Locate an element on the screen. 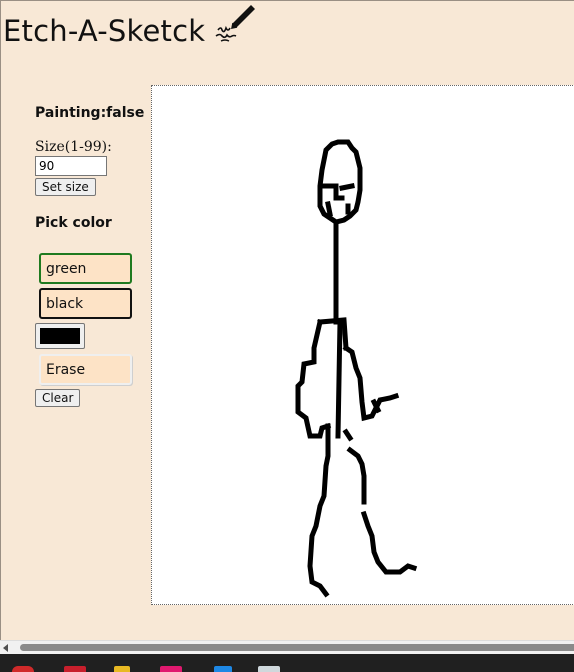  set-size-button: Set size is located at coordinates (65, 187).